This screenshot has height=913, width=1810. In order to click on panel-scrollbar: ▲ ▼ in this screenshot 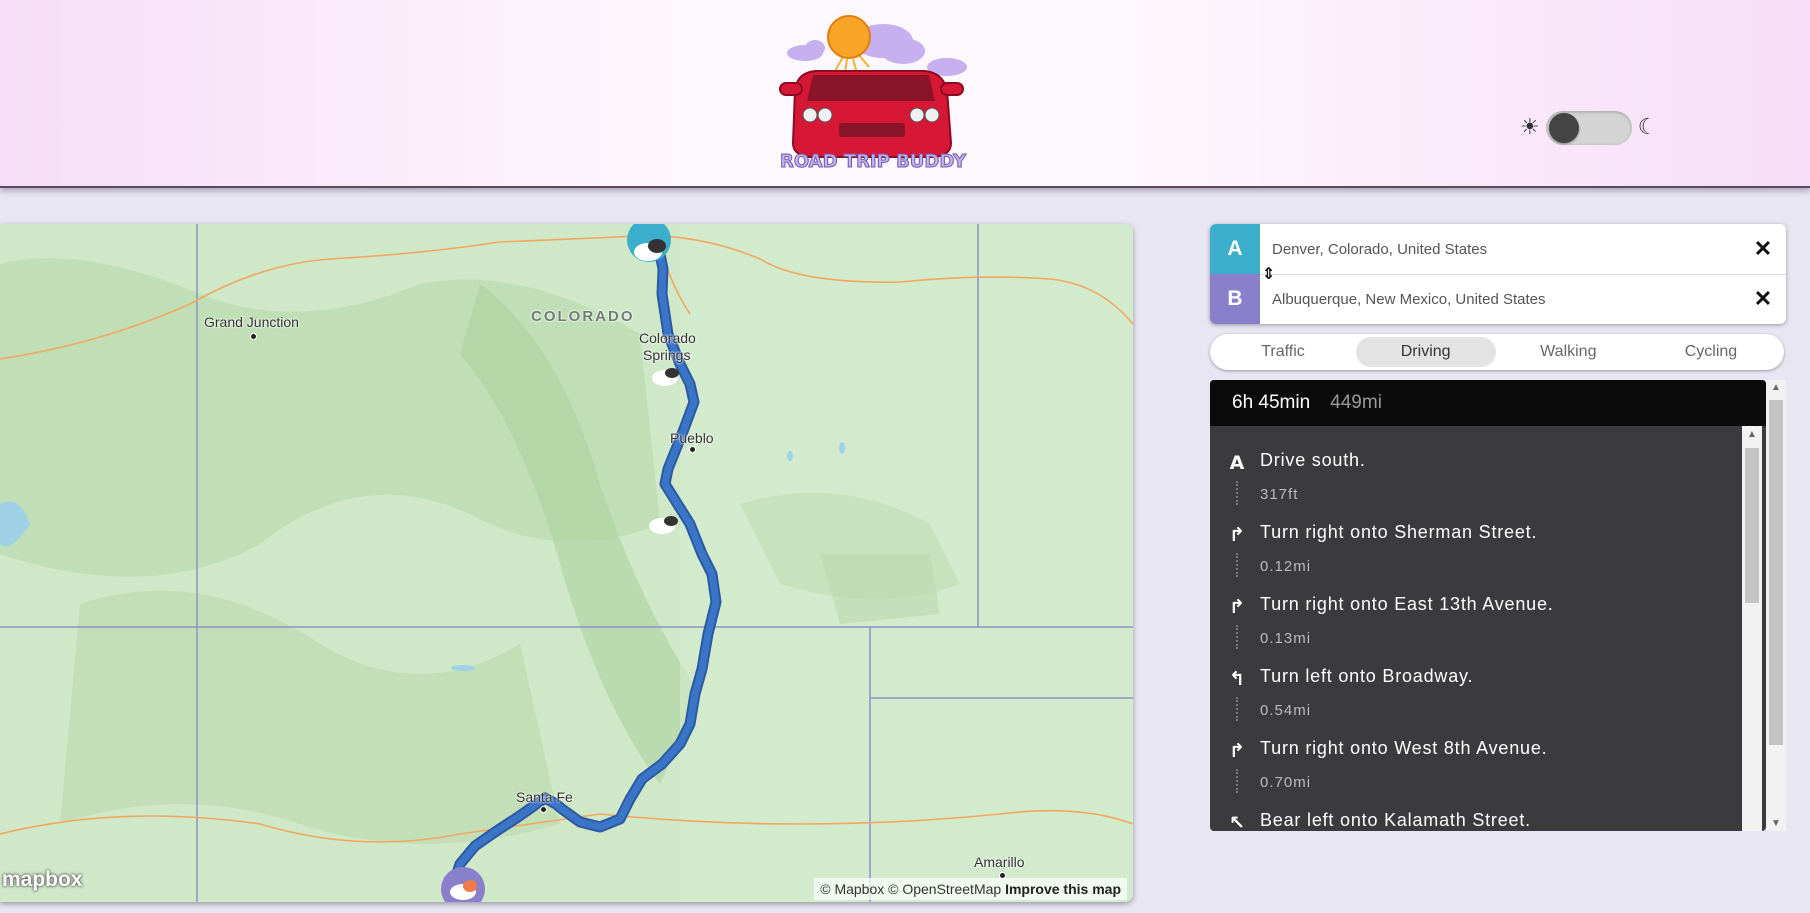, I will do `click(1776, 605)`.